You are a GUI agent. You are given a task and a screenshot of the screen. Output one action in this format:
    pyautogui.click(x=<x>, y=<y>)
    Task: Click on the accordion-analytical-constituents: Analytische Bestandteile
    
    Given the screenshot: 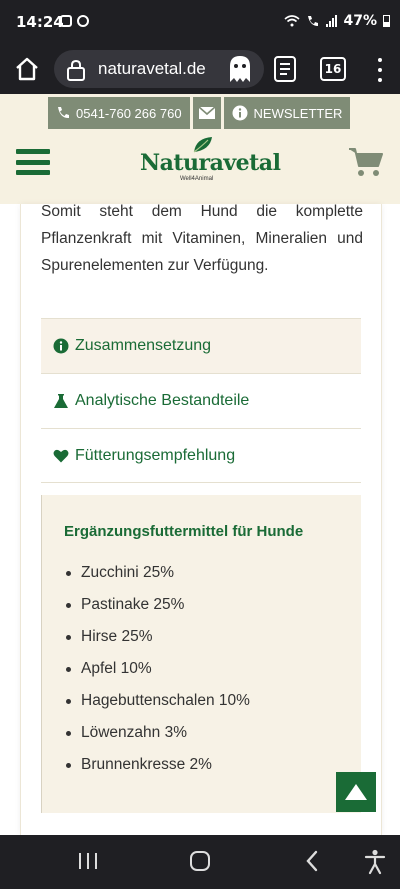 What is the action you would take?
    pyautogui.click(x=201, y=400)
    